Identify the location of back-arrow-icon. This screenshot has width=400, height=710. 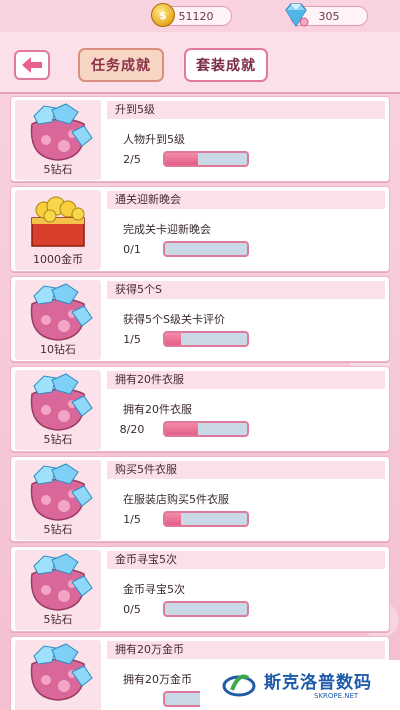
(32, 65).